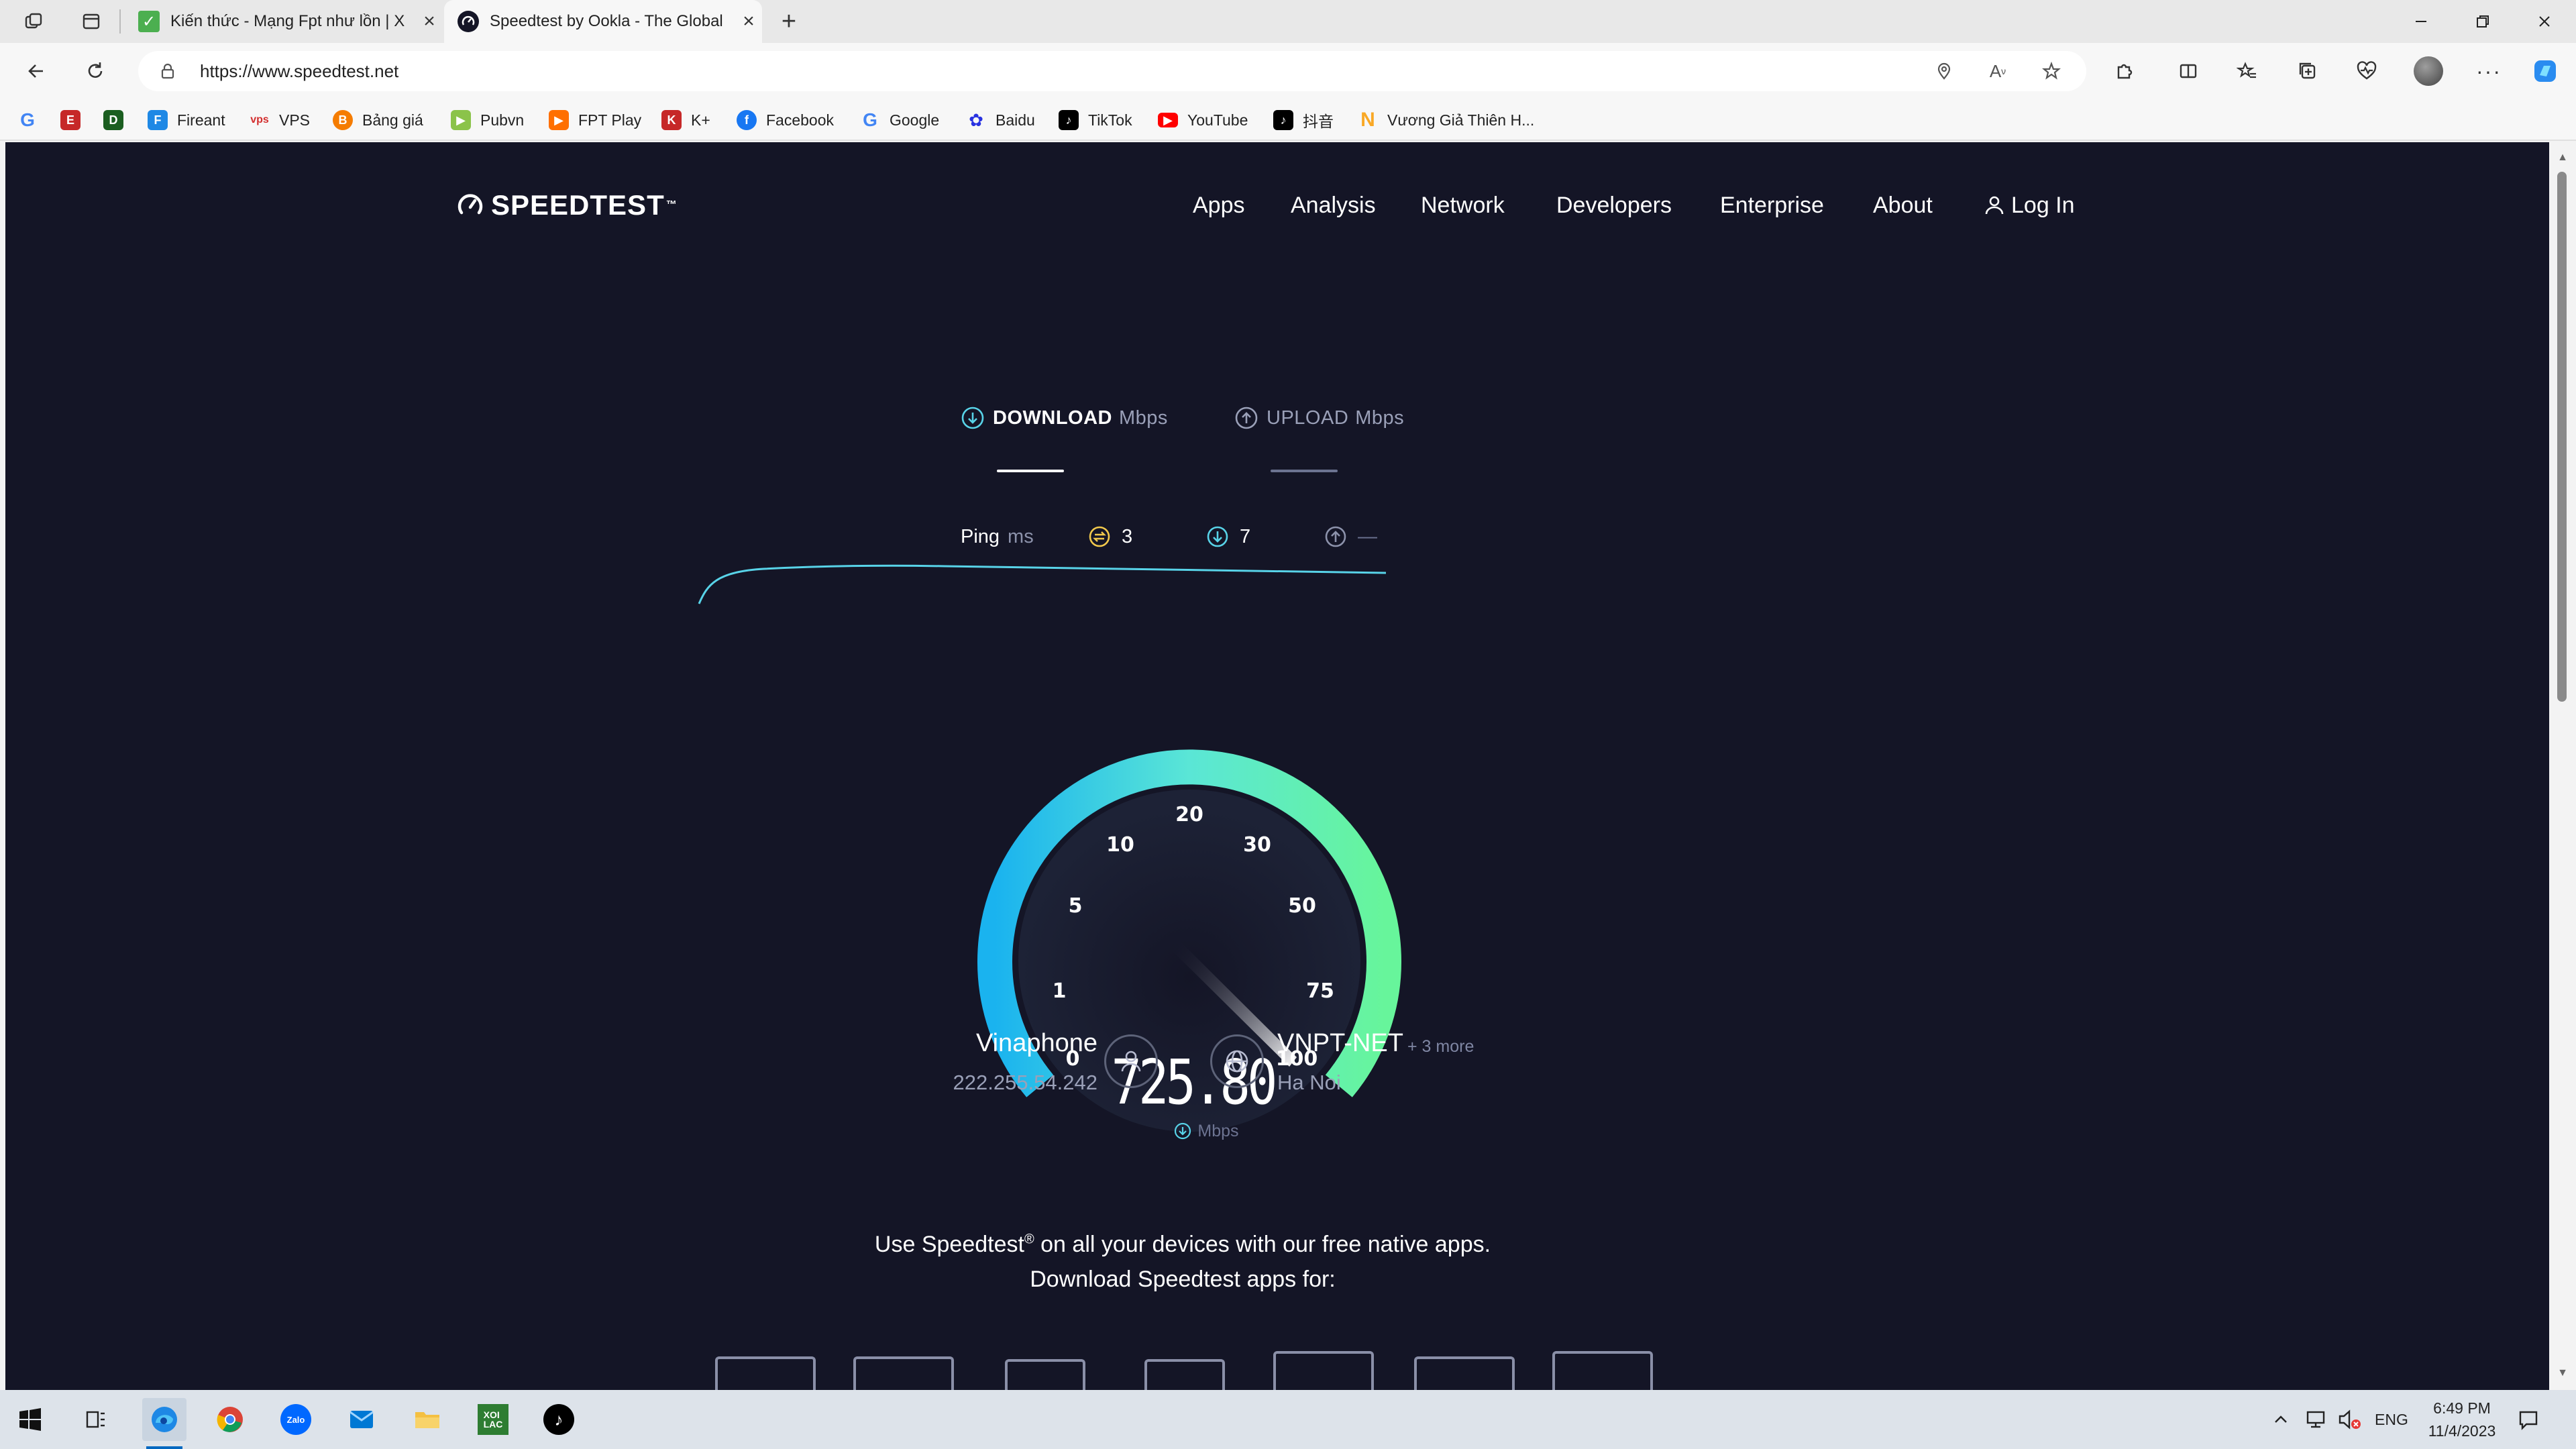 The width and height of the screenshot is (2576, 1449). I want to click on bookmark-bang-gia: B Bảng giá, so click(378, 120).